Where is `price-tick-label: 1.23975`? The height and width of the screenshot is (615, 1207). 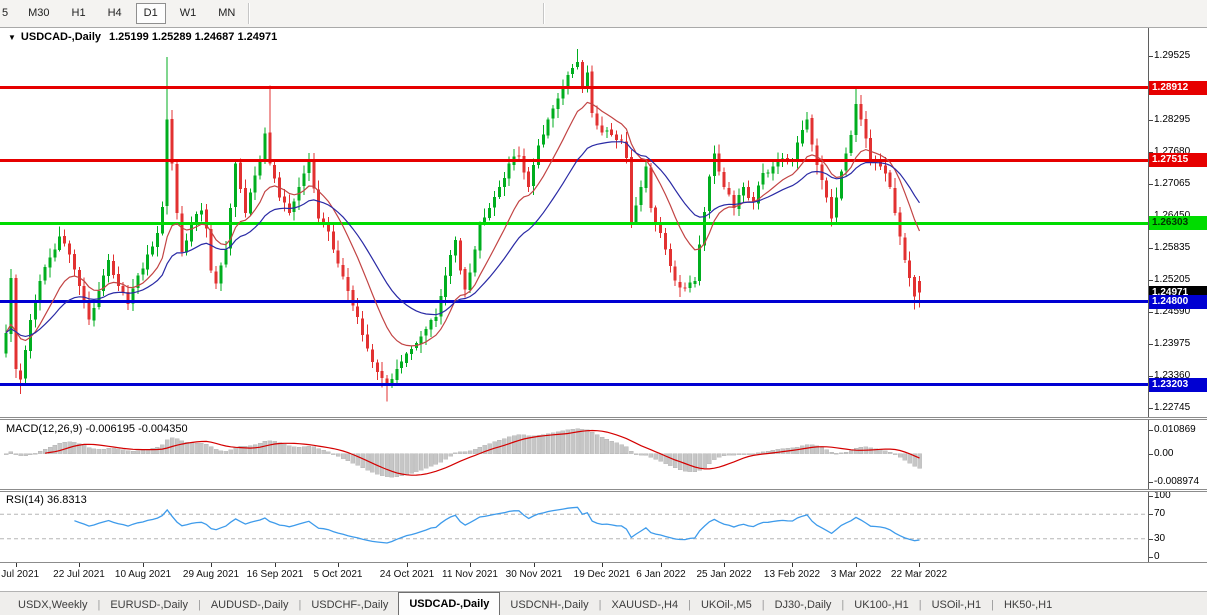 price-tick-label: 1.23975 is located at coordinates (1172, 343).